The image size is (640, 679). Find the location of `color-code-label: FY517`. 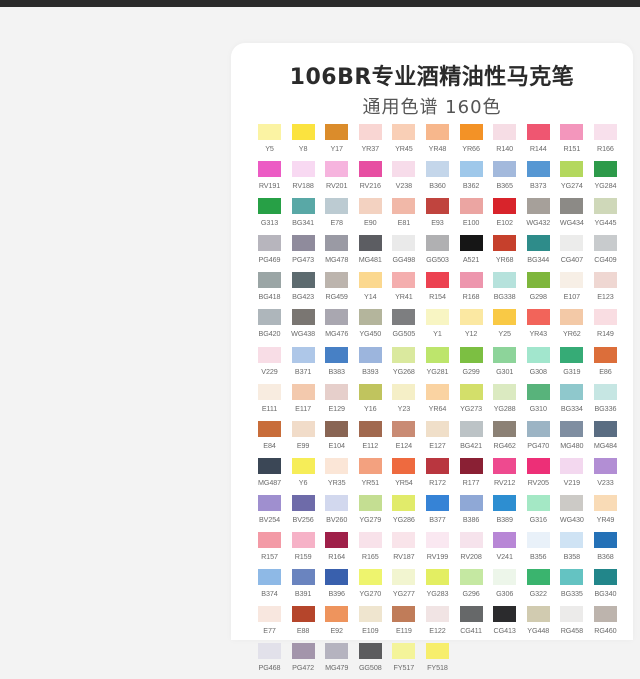

color-code-label: FY517 is located at coordinates (404, 668).